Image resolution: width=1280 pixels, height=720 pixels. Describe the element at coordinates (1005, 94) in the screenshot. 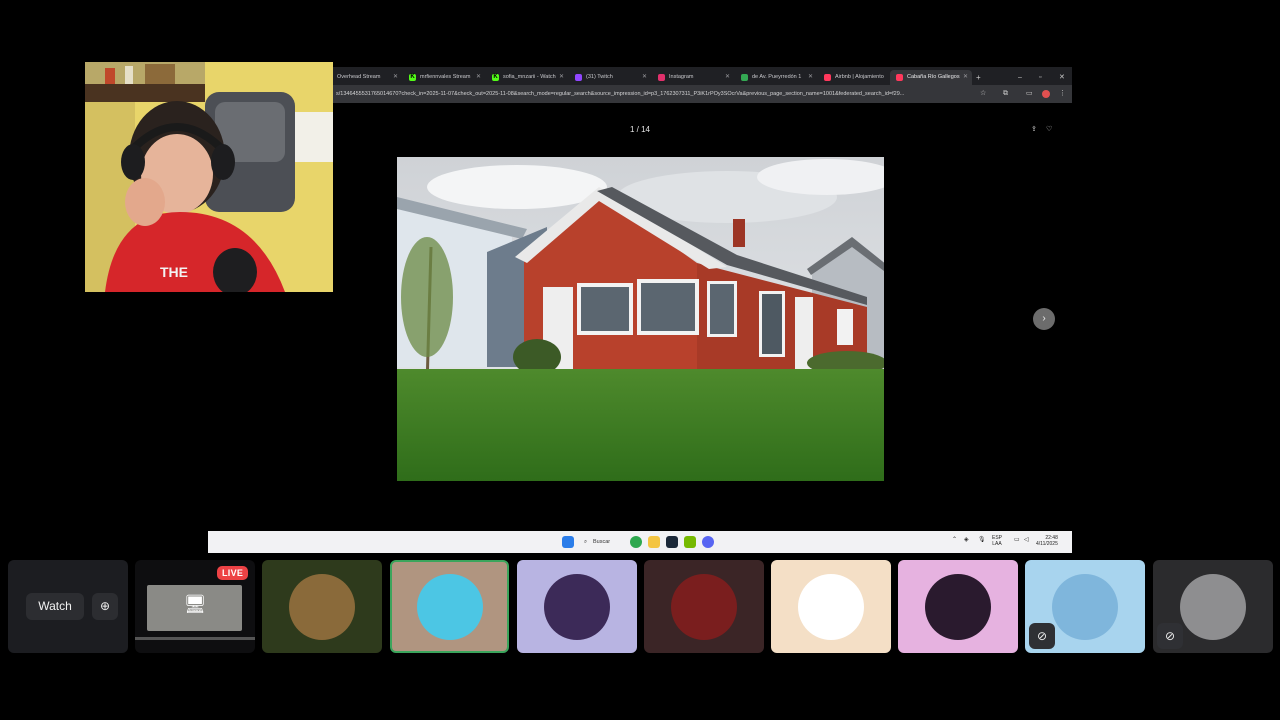

I see `extensions-icon: ⧉` at that location.